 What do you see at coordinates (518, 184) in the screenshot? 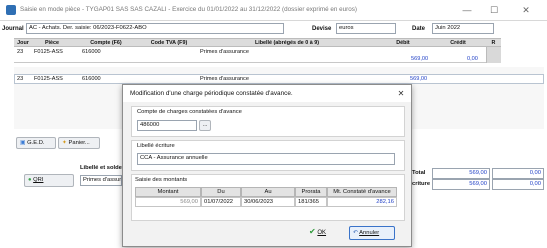
I see `ecriture-credit: 0,00` at bounding box center [518, 184].